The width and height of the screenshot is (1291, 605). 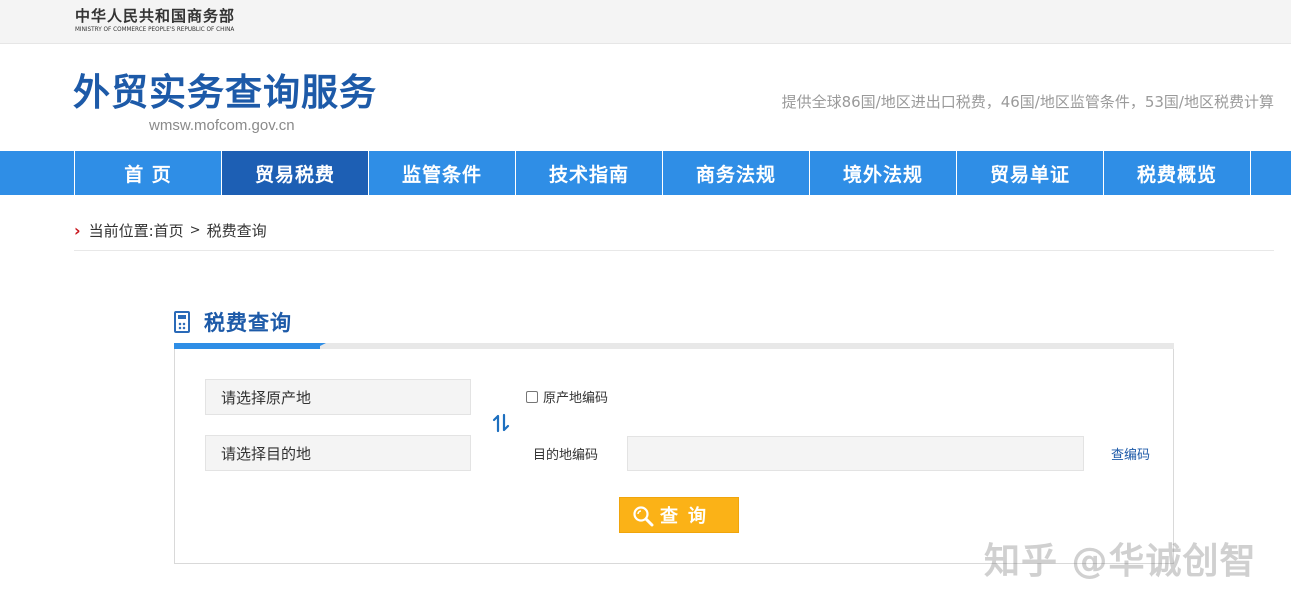 What do you see at coordinates (266, 397) in the screenshot?
I see `origin-select-placeholder: 请选择原产地` at bounding box center [266, 397].